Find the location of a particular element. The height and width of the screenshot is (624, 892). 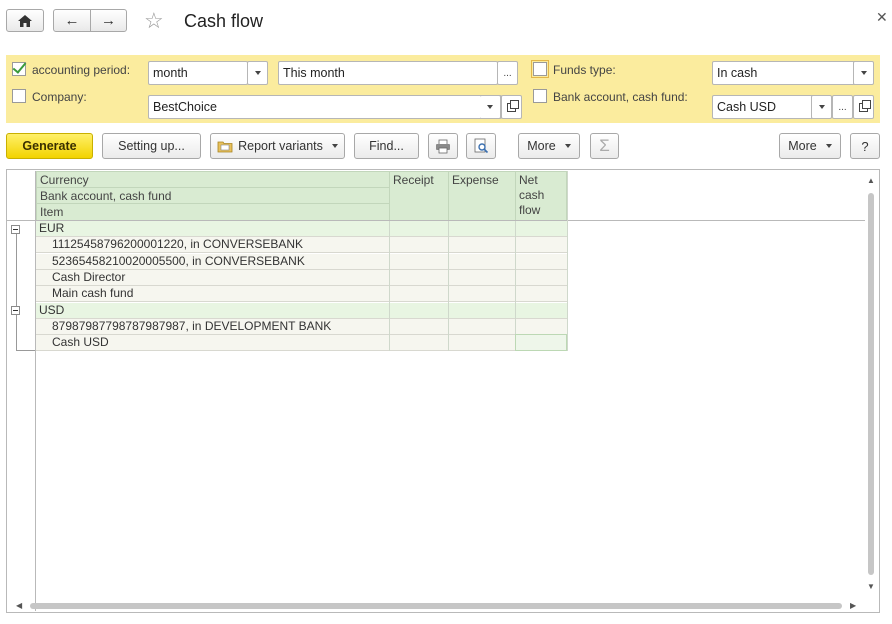

company-open-button is located at coordinates (511, 107).